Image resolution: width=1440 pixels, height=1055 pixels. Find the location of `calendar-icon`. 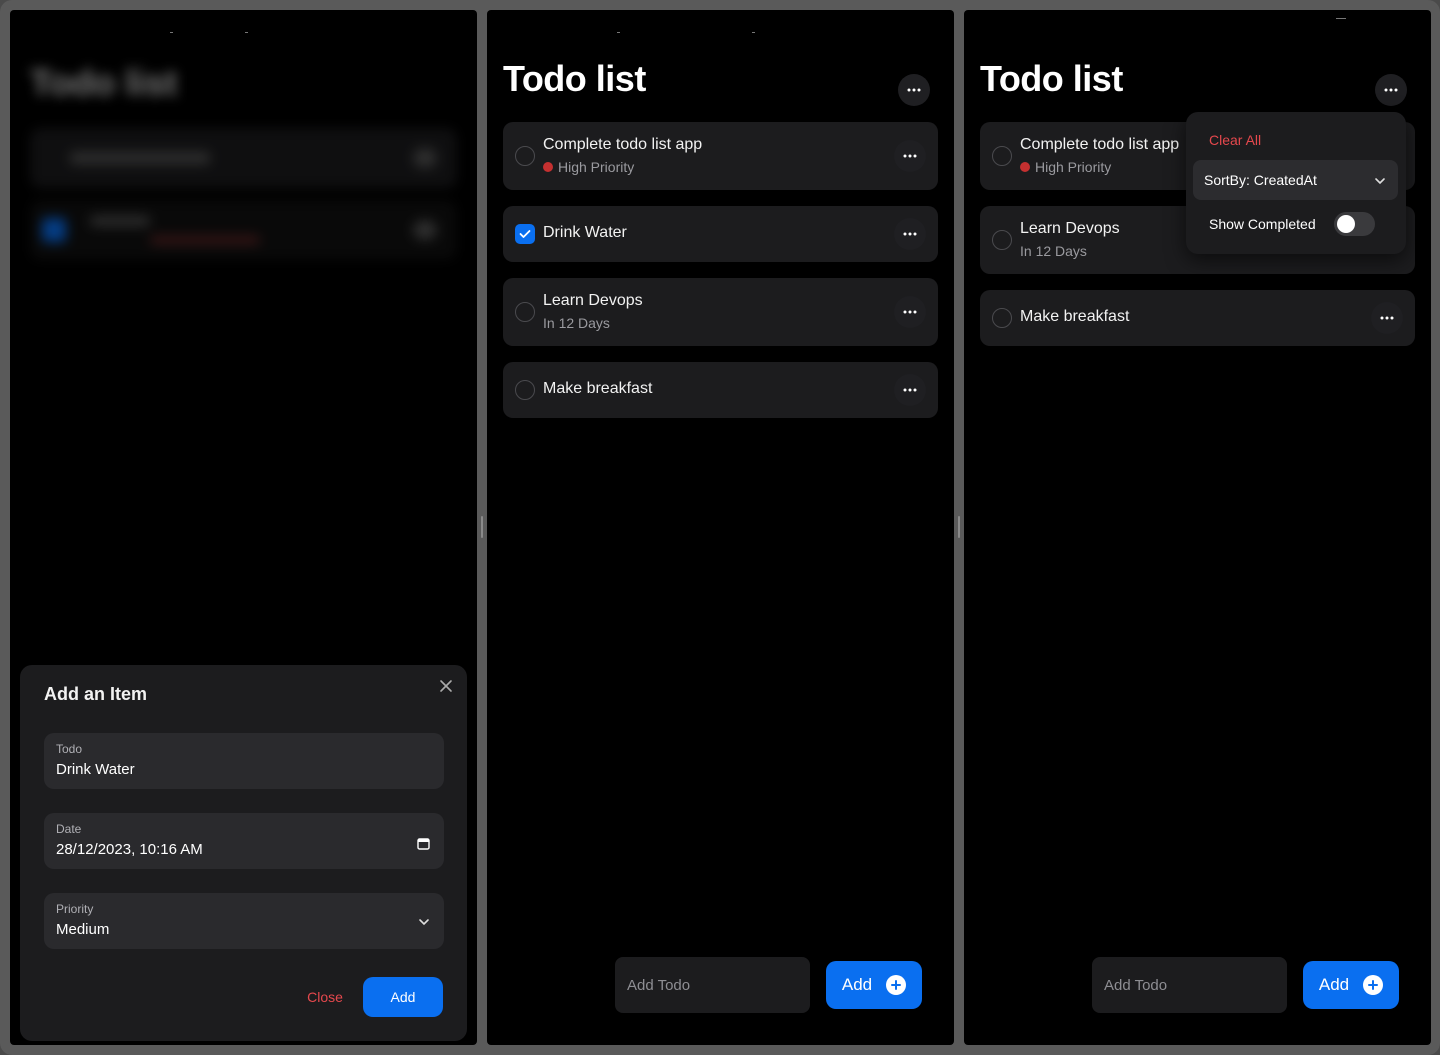

calendar-icon is located at coordinates (423, 846).